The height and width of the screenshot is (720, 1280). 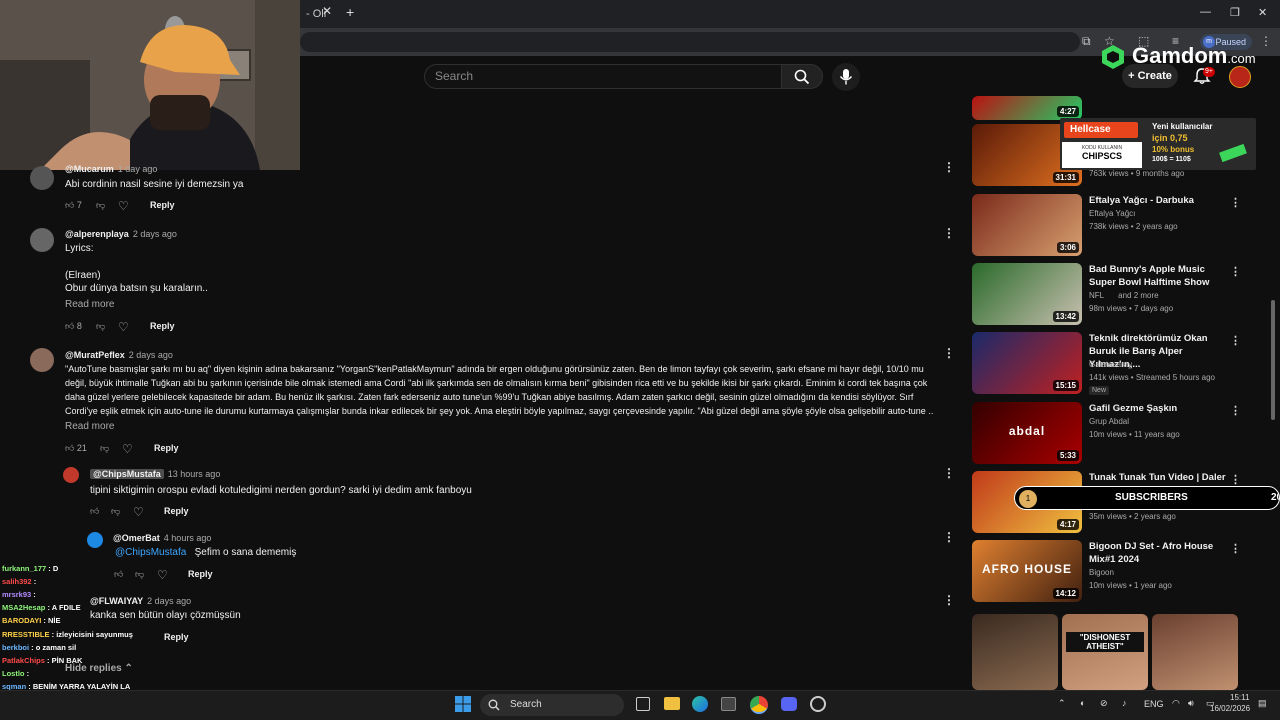 What do you see at coordinates (1205, 12) in the screenshot?
I see `minimize-icon: —` at bounding box center [1205, 12].